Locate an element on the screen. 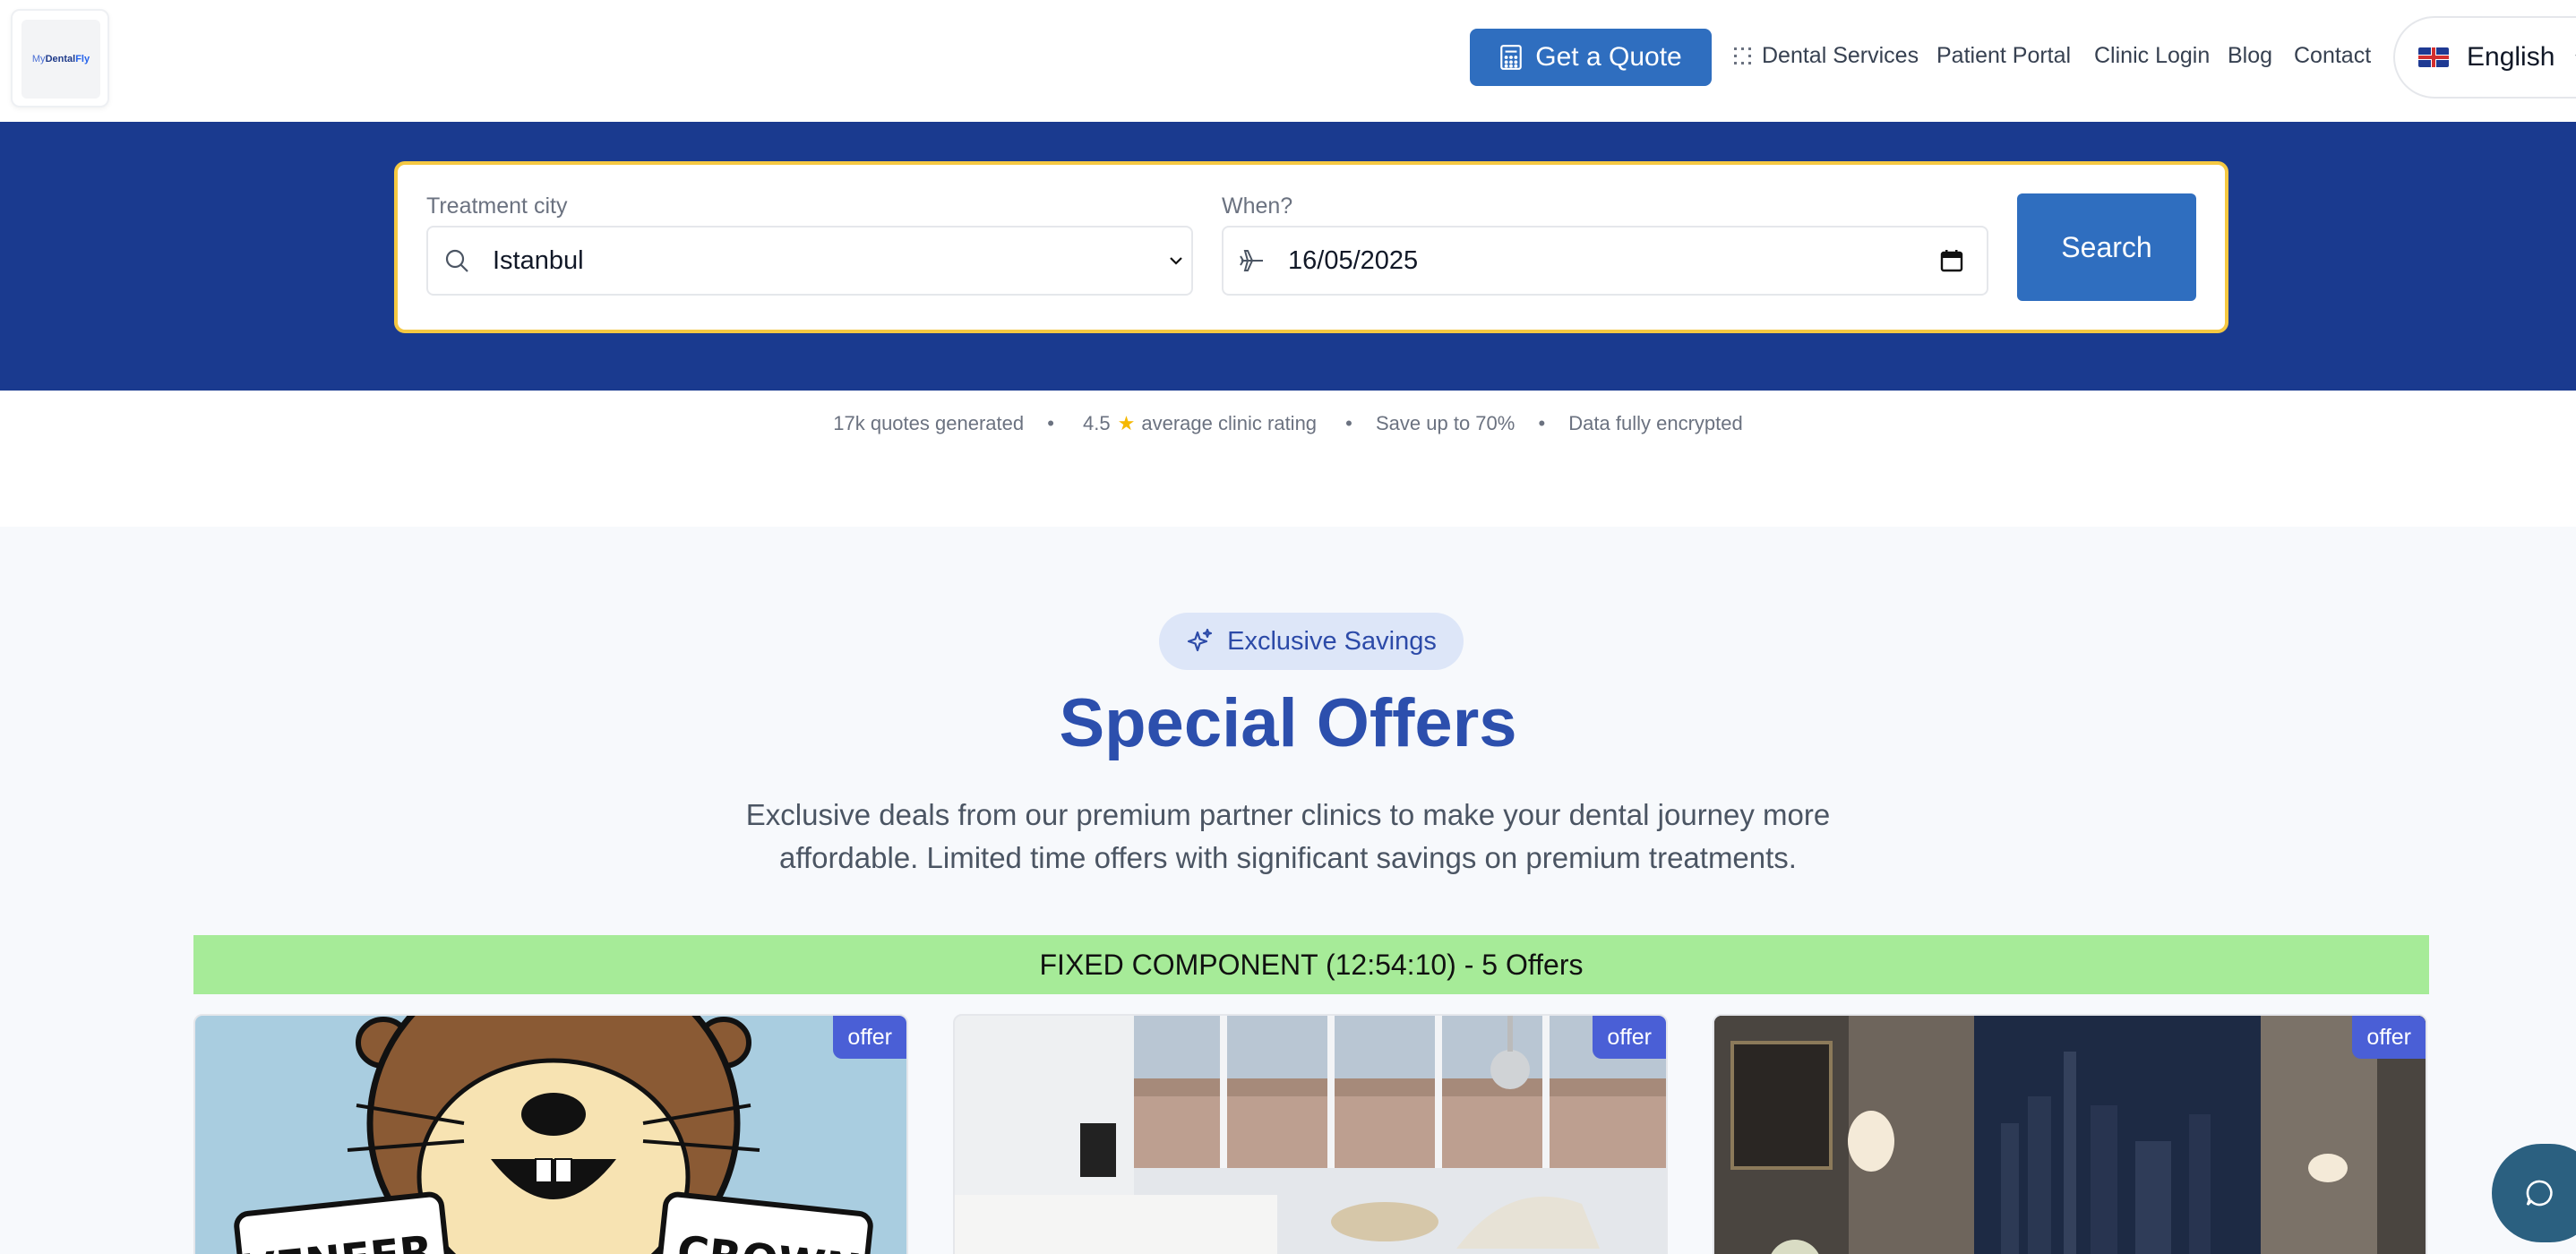 Image resolution: width=2576 pixels, height=1254 pixels. nav-contact: Contact is located at coordinates (2332, 56).